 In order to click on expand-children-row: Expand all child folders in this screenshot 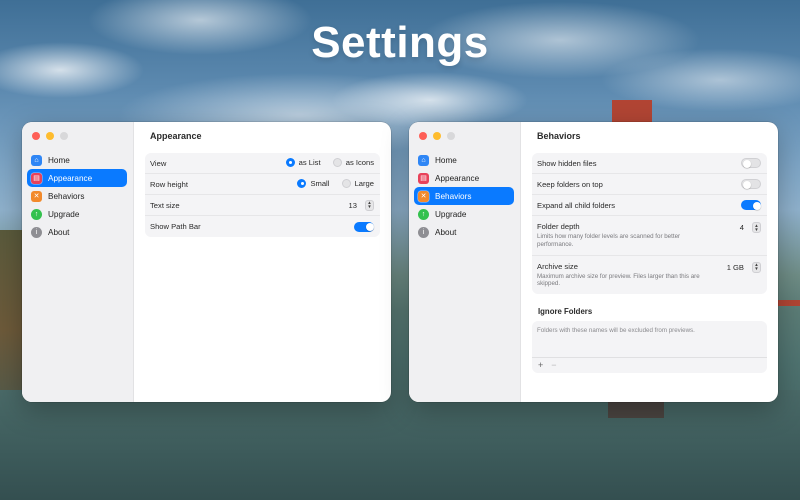, I will do `click(649, 205)`.